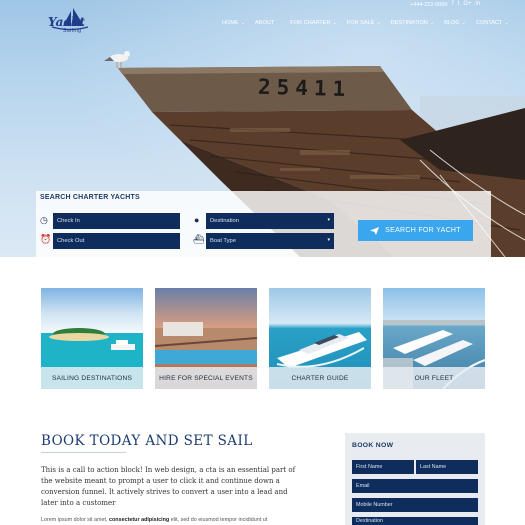 This screenshot has width=525, height=525. Describe the element at coordinates (383, 467) in the screenshot. I see `first-name-field: First Name` at that location.